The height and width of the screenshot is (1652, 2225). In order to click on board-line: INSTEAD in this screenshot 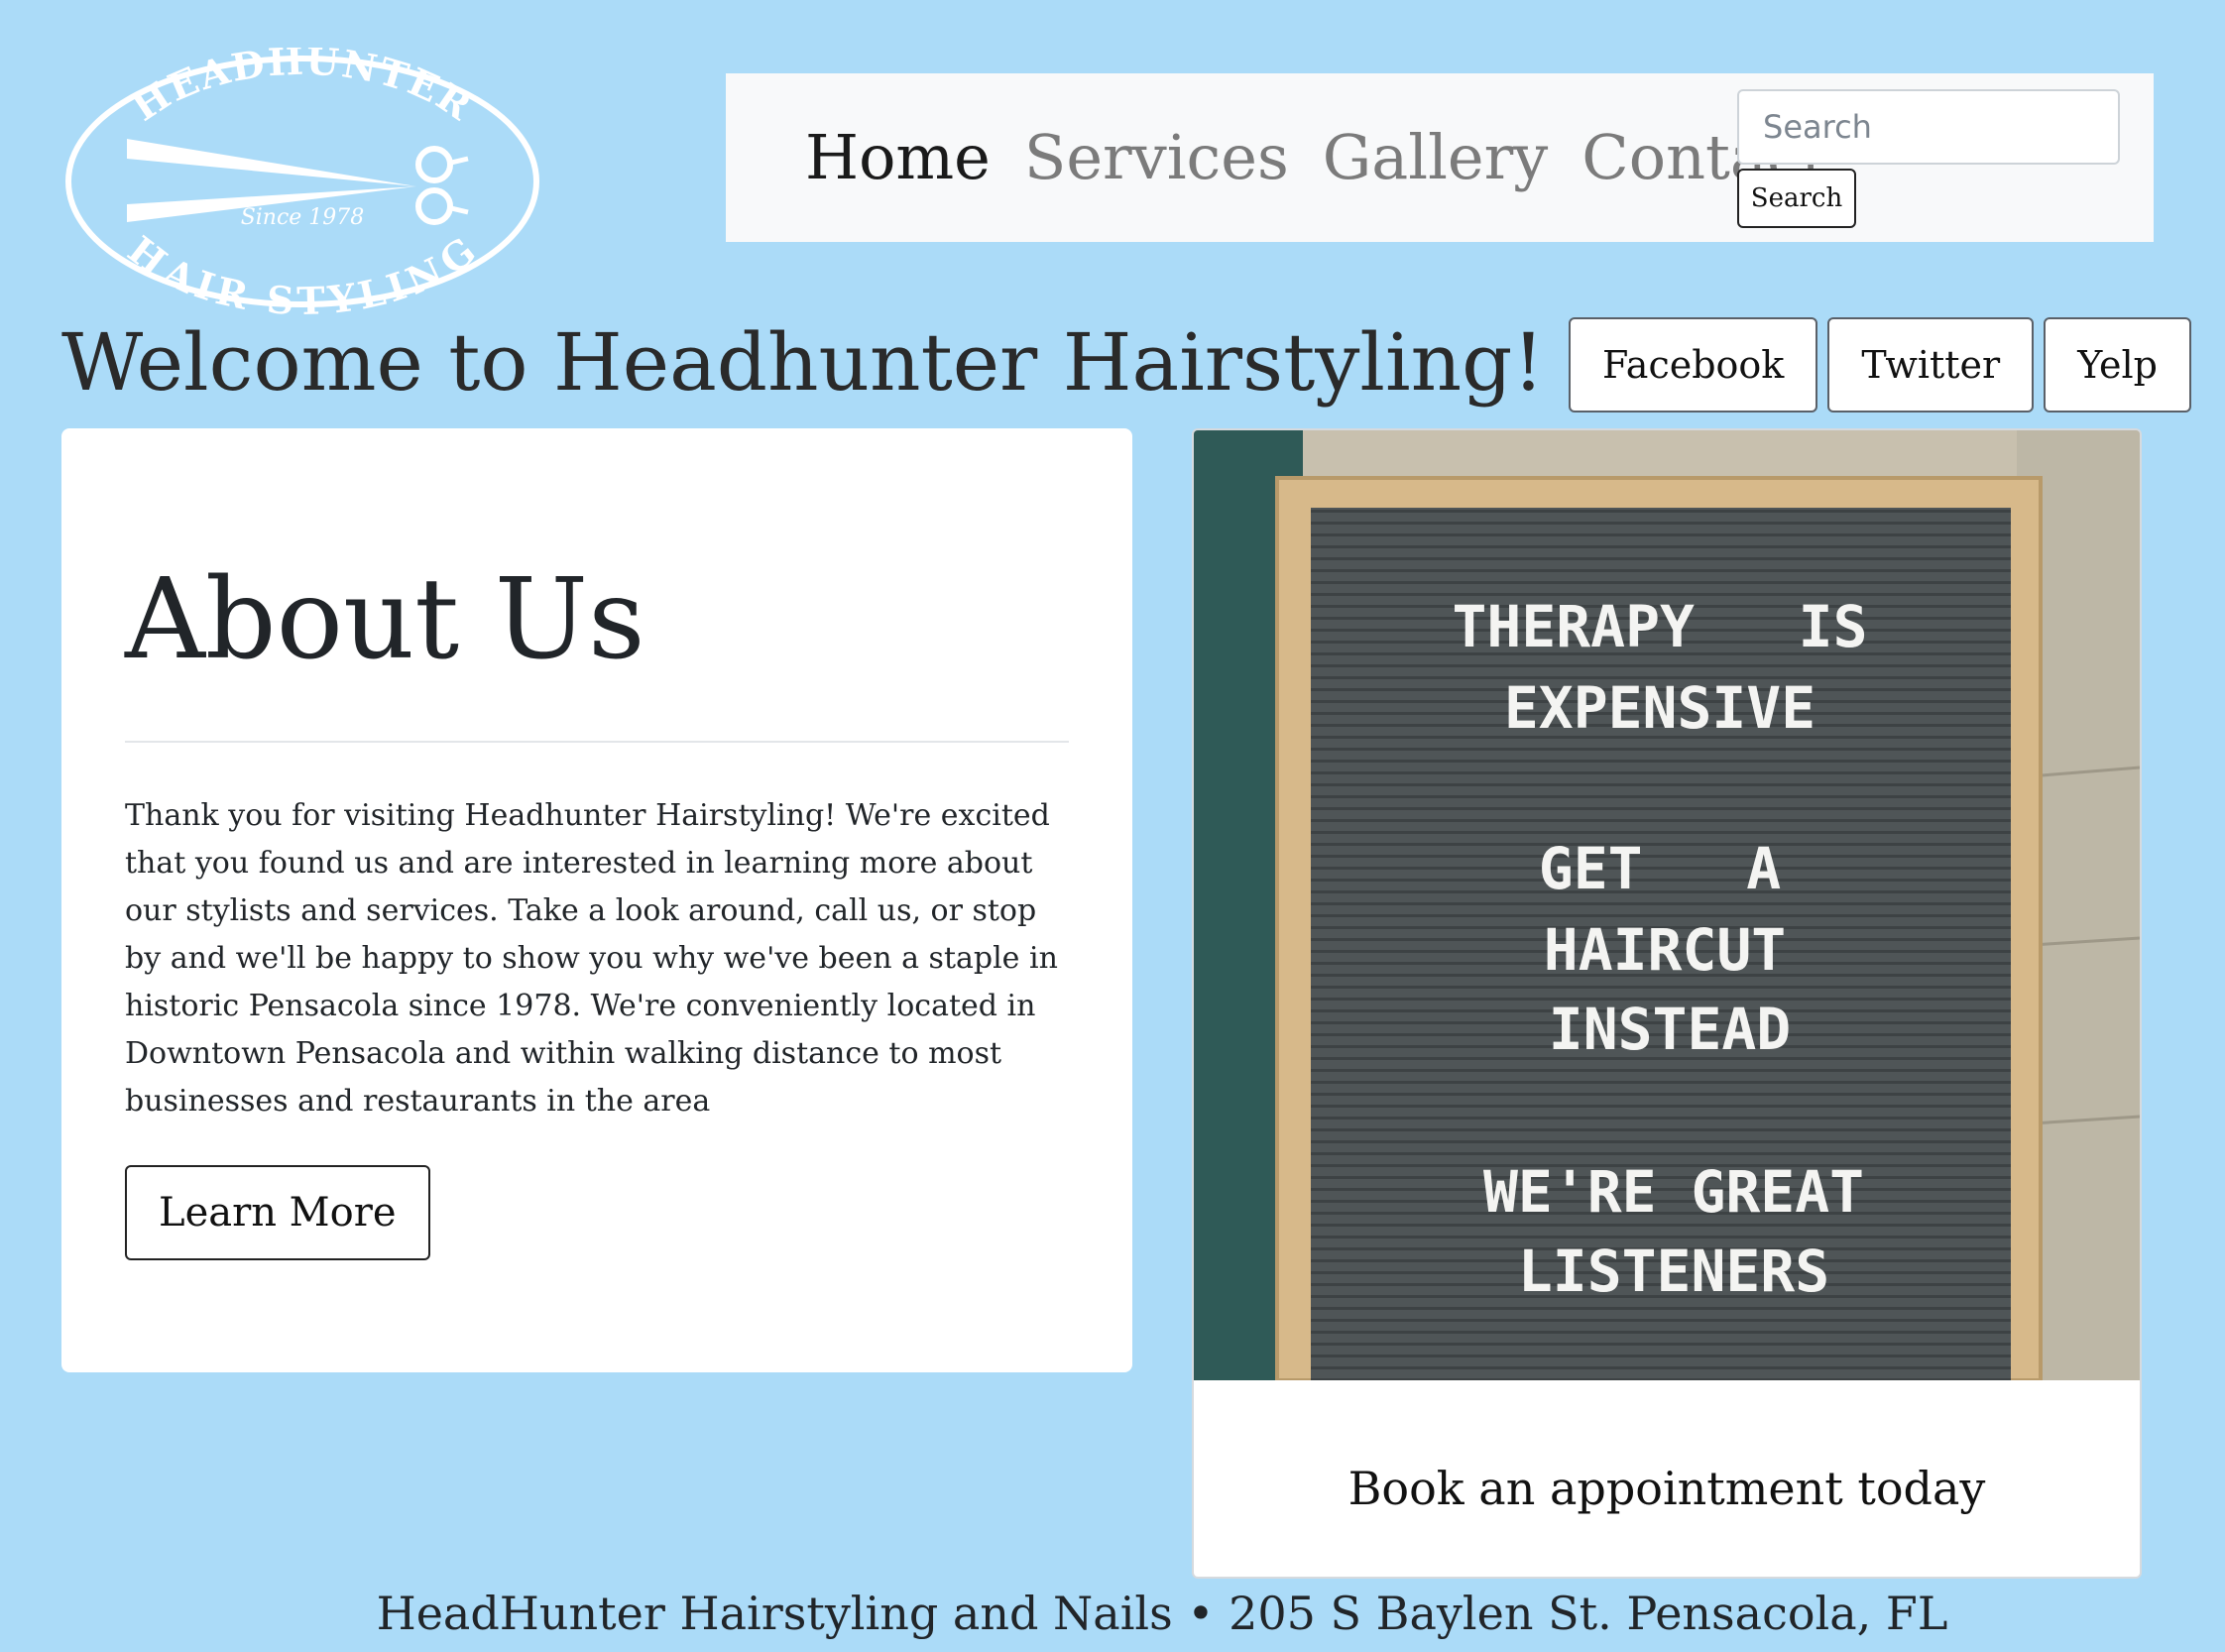, I will do `click(1670, 1029)`.